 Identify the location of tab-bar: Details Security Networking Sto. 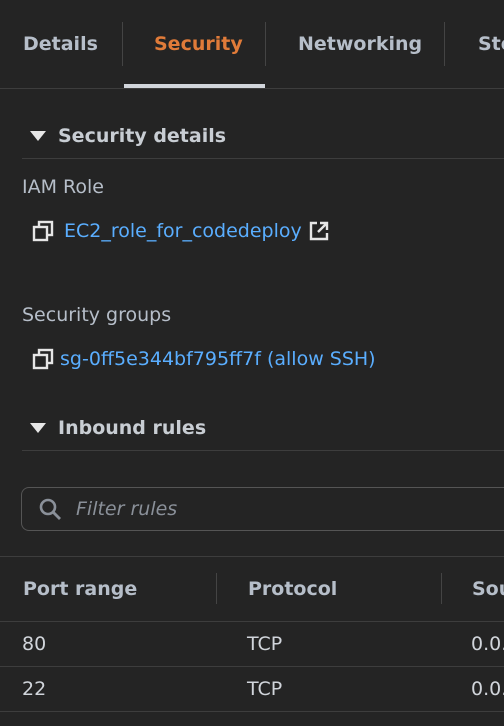
(252, 44).